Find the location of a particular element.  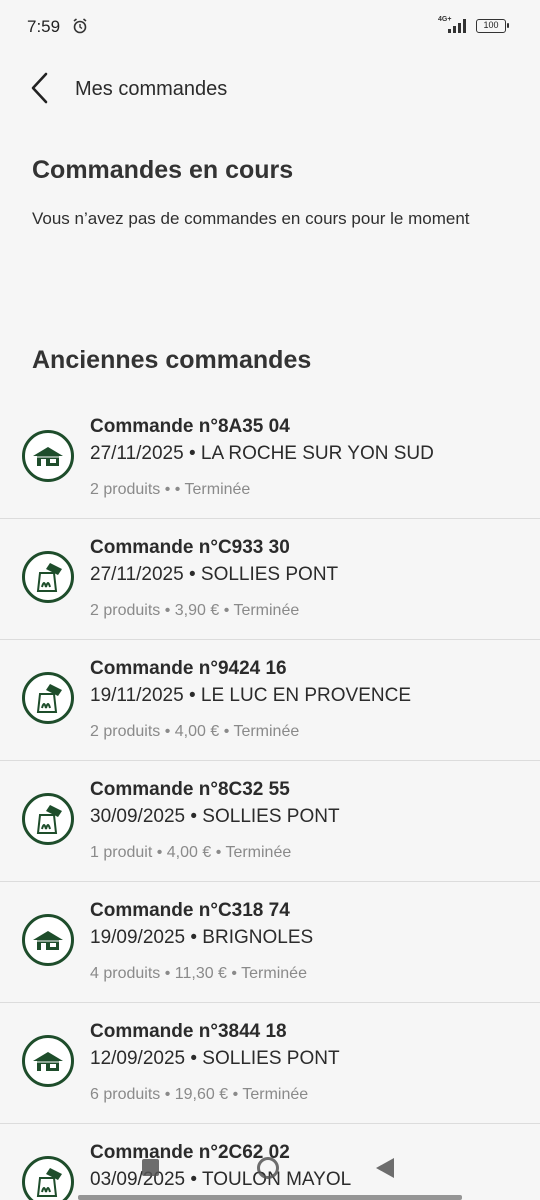

order-meta: 2 produits • 3,90 € • Terminée is located at coordinates (195, 610).